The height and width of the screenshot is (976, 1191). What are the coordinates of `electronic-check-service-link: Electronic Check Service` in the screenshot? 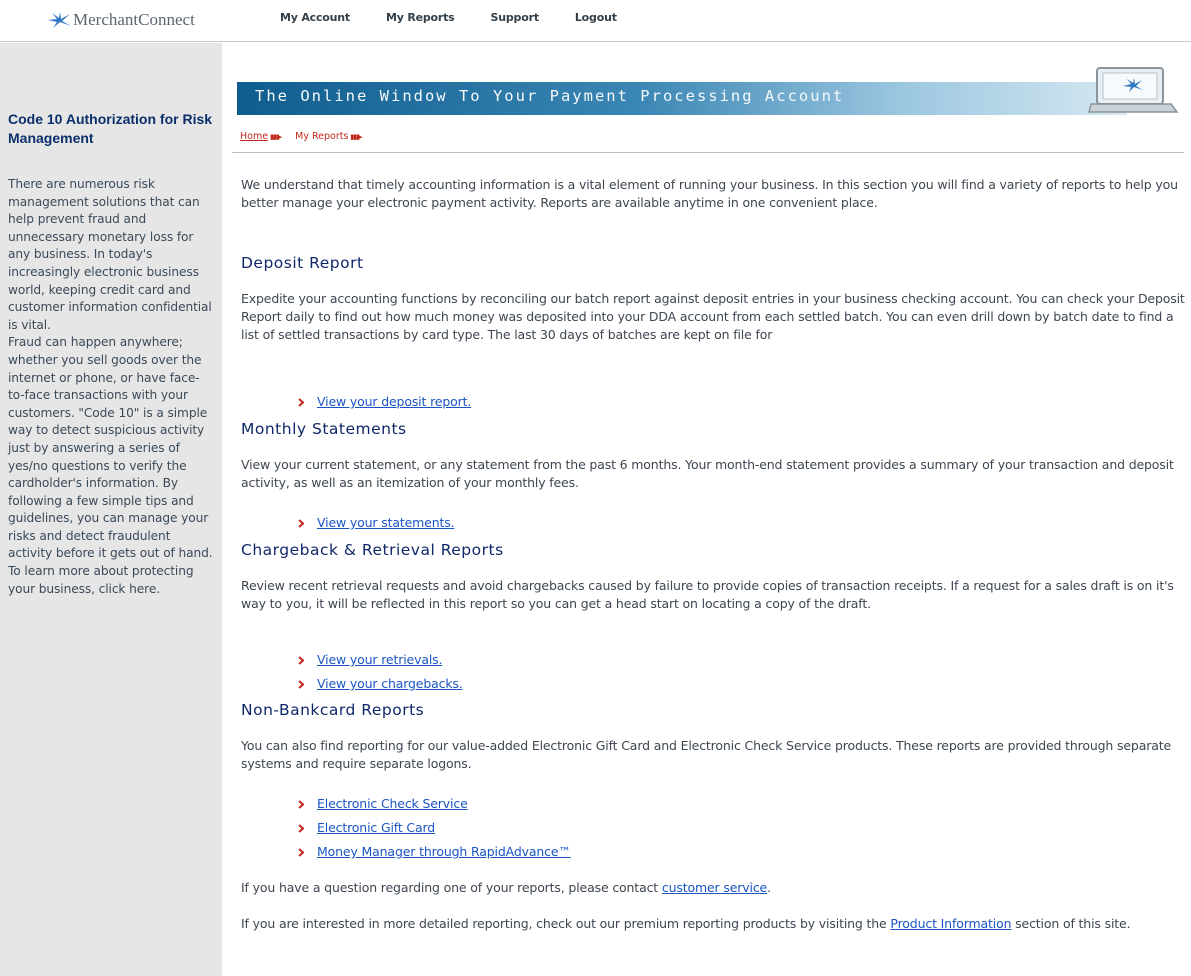 It's located at (392, 804).